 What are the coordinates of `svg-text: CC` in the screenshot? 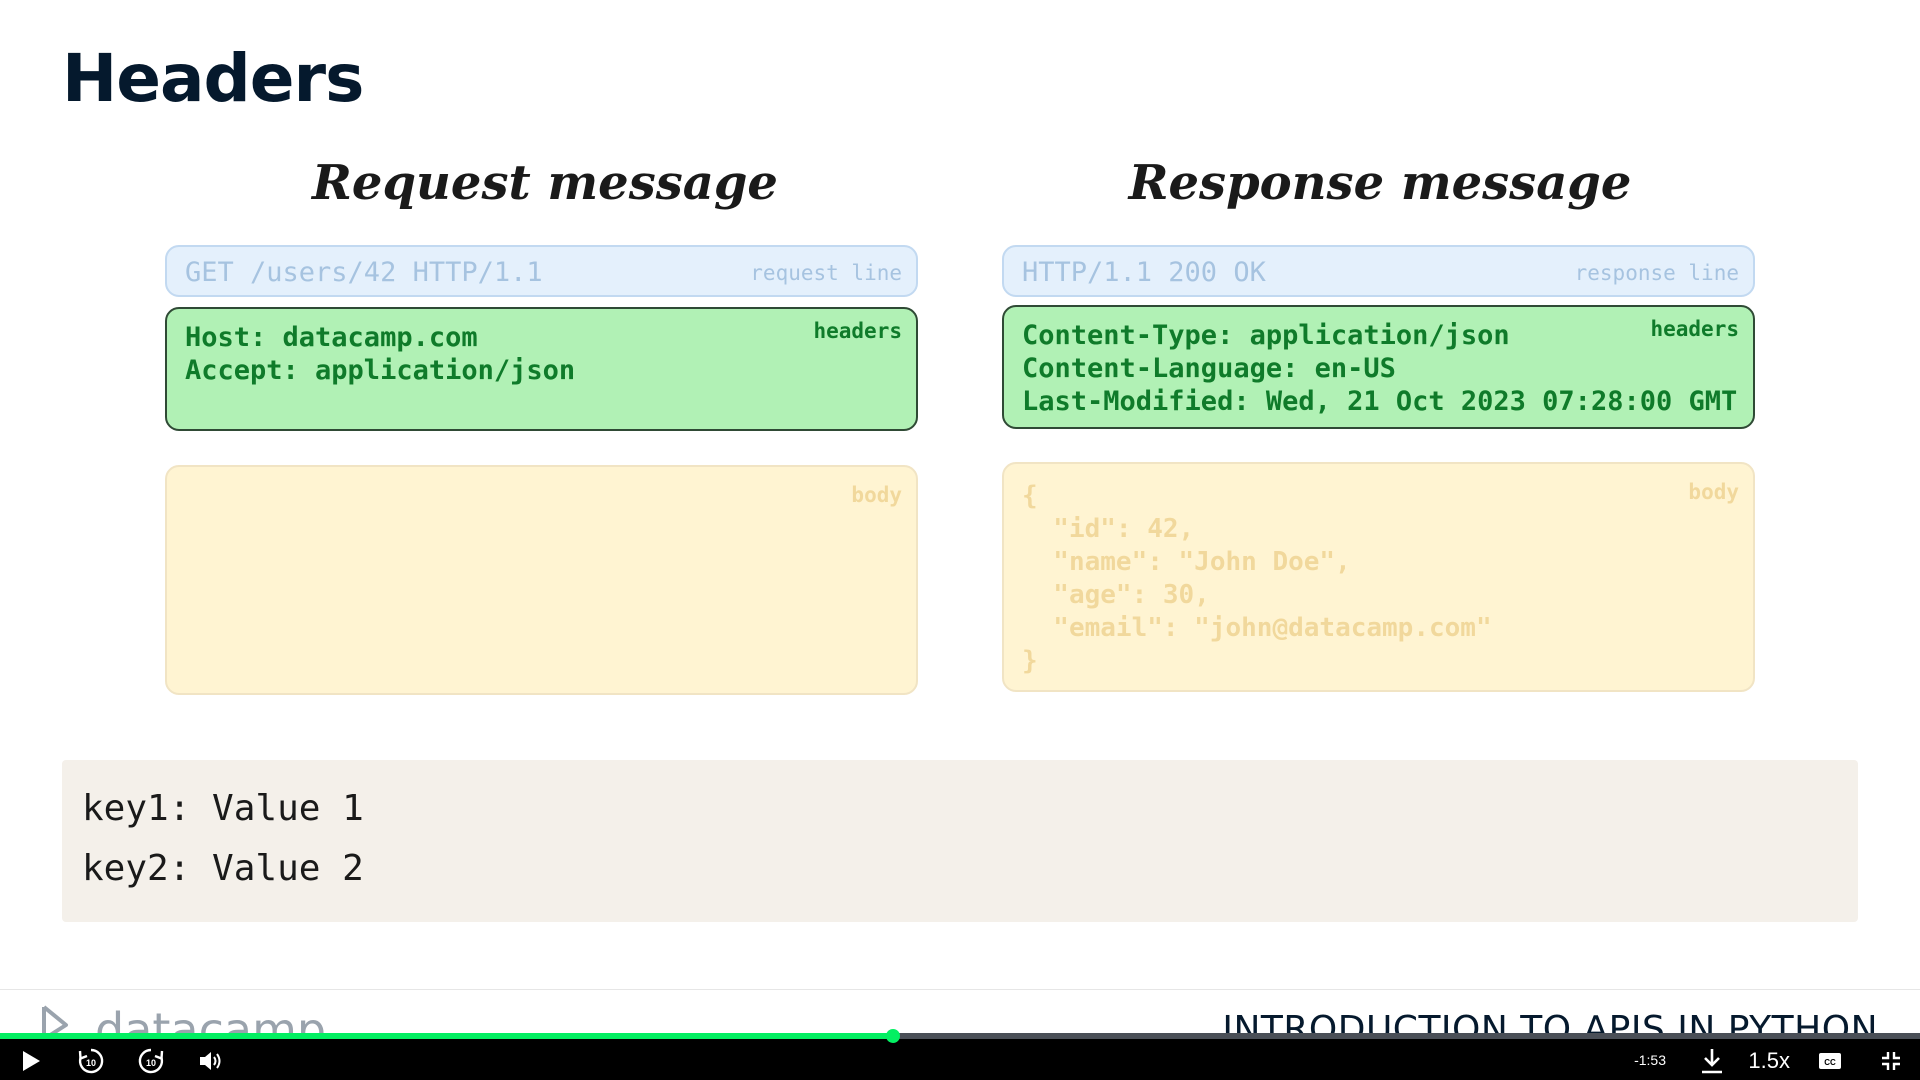 It's located at (1830, 1062).